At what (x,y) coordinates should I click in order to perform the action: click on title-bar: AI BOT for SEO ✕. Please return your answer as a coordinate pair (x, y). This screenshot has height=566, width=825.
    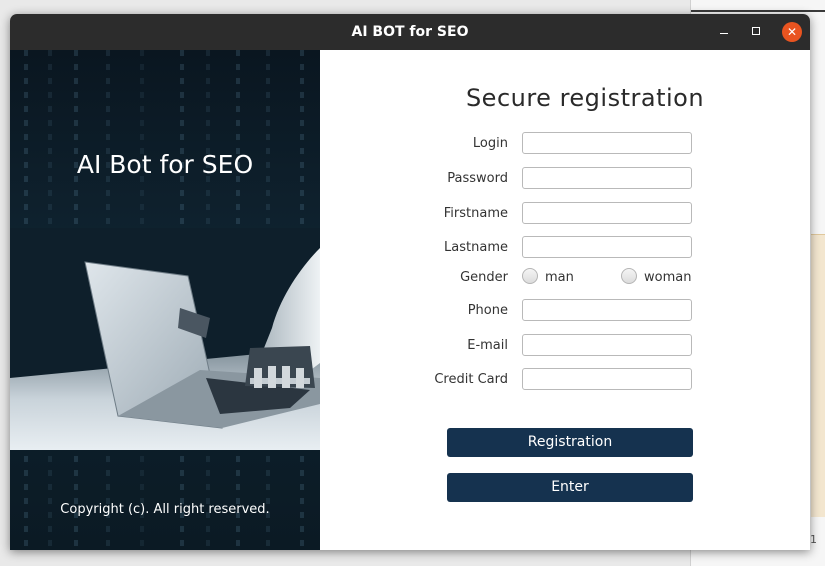
    Looking at the image, I should click on (410, 32).